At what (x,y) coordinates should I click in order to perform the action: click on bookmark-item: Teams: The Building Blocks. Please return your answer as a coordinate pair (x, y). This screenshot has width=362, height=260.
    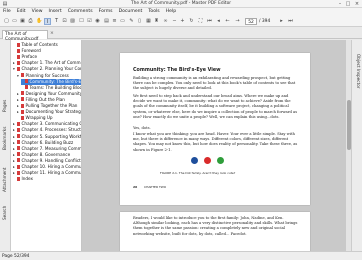
    Looking at the image, I should click on (51, 88).